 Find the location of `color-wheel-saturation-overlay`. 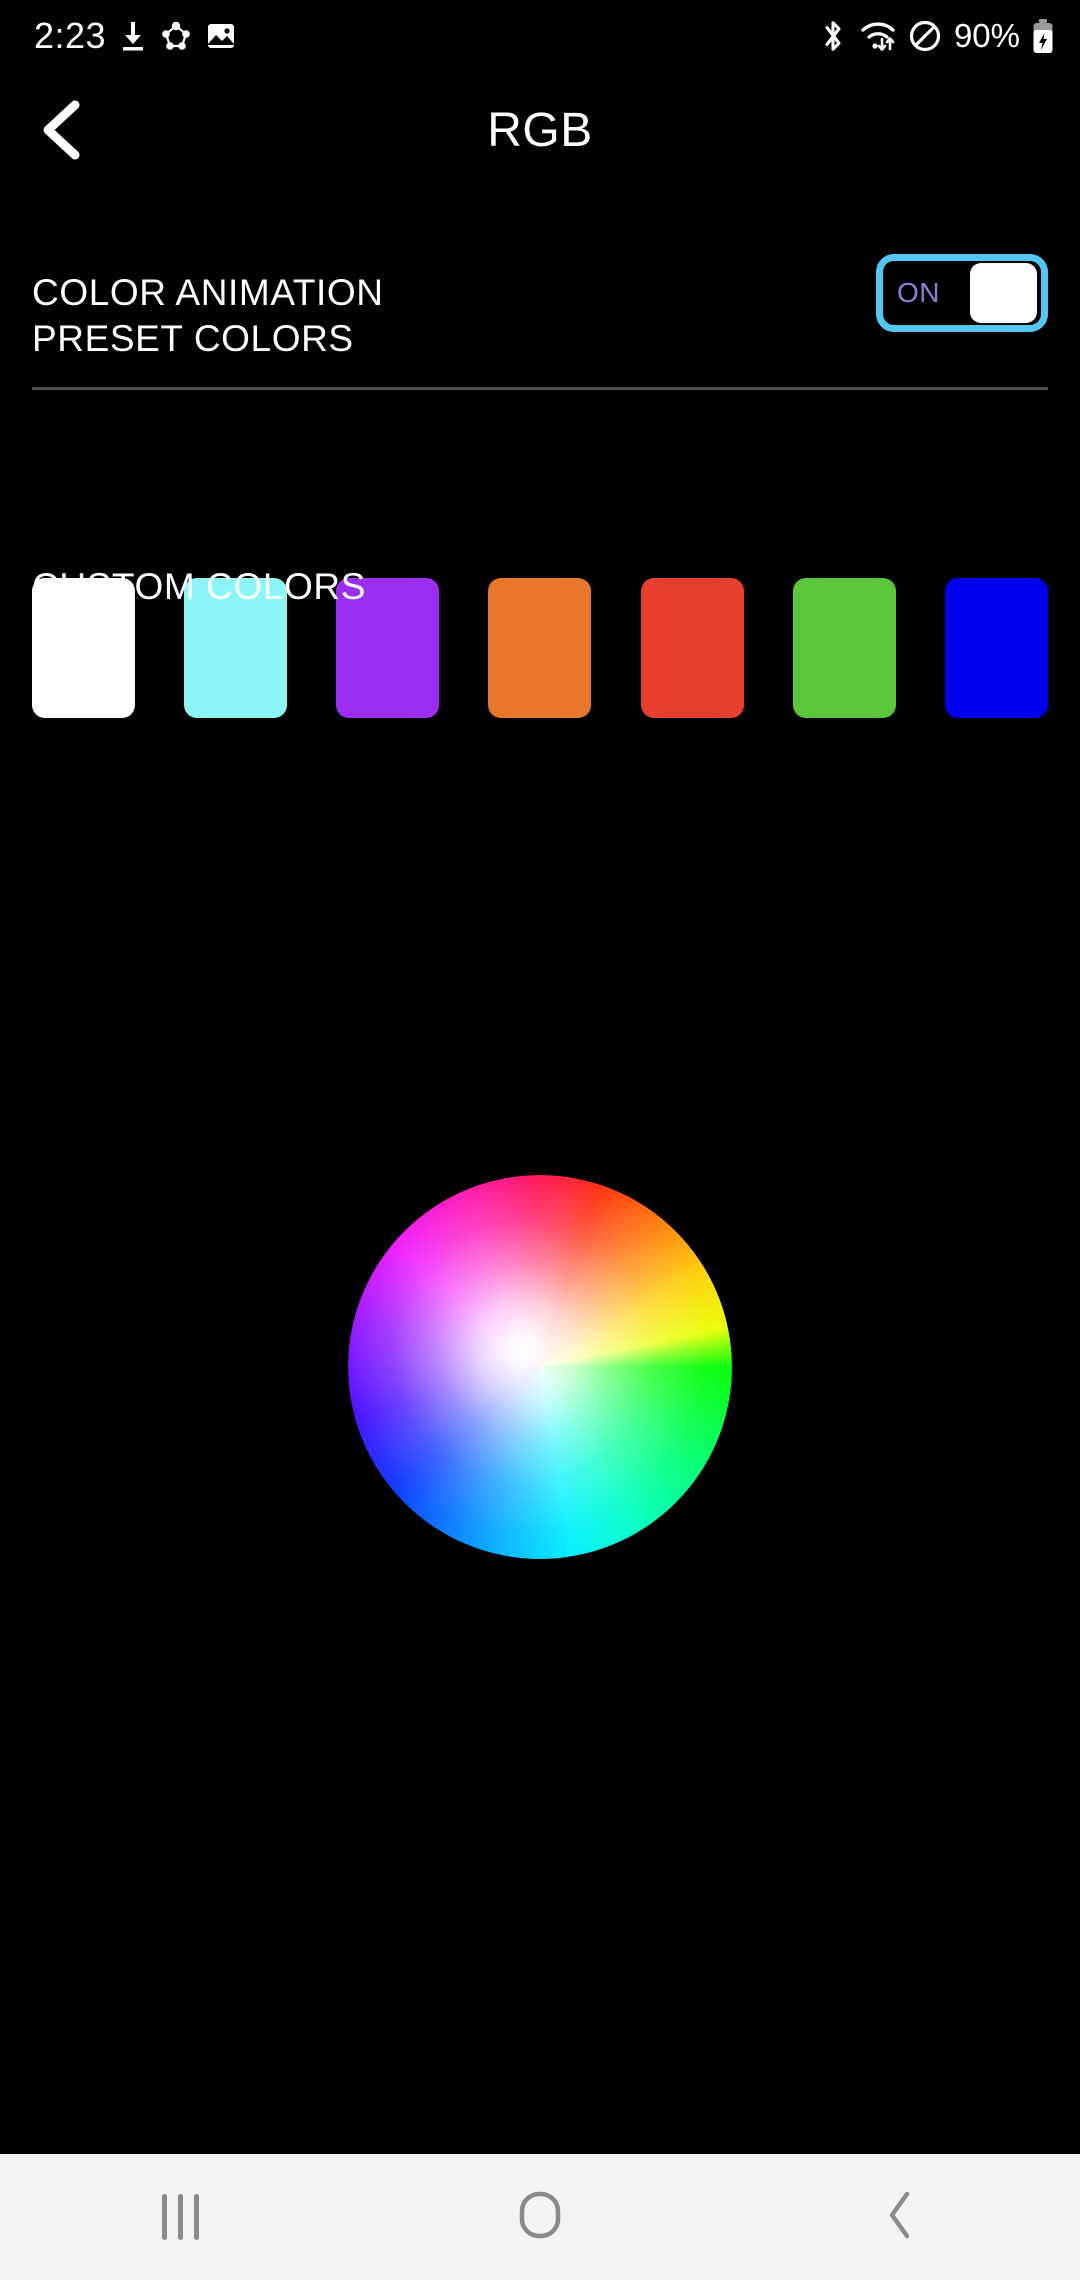

color-wheel-saturation-overlay is located at coordinates (540, 1367).